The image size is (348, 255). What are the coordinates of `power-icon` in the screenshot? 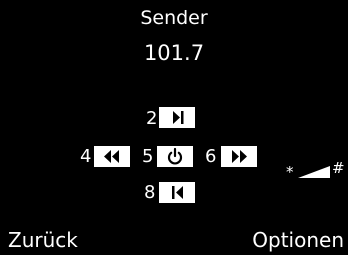 It's located at (175, 156).